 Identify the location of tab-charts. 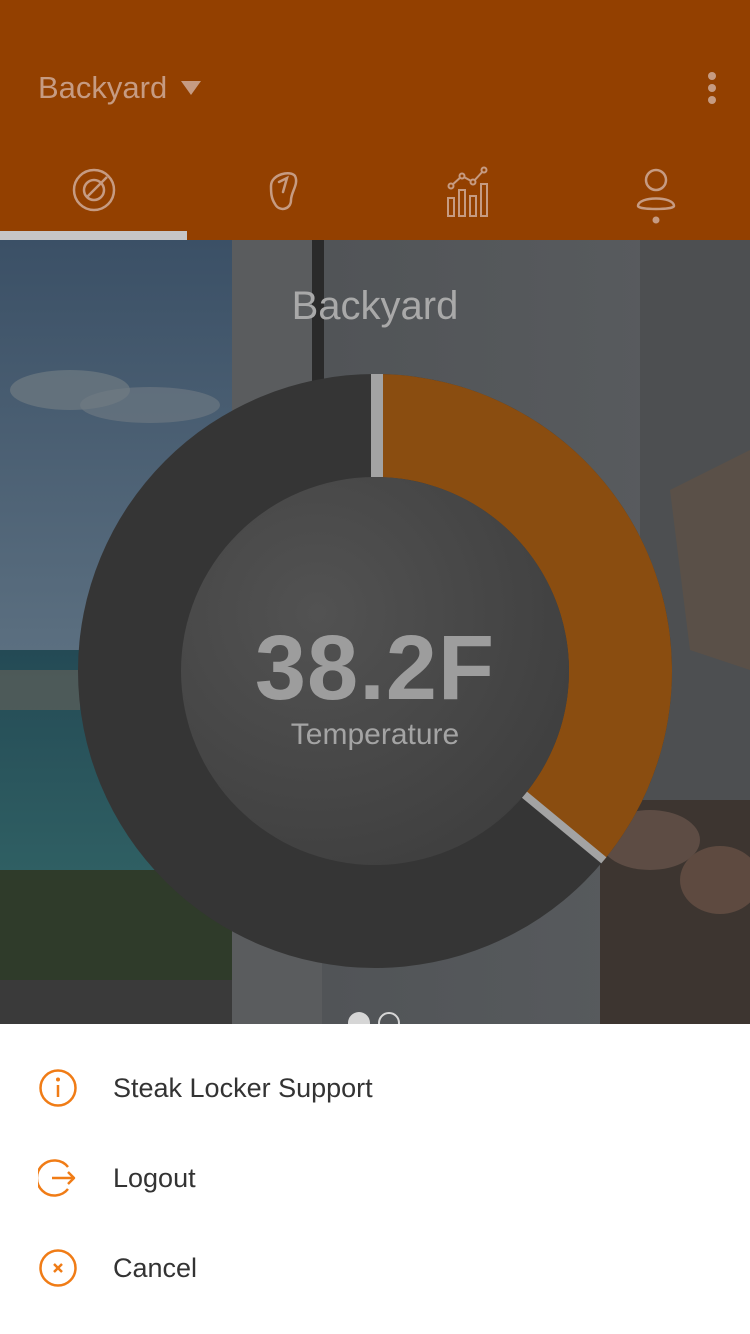
(469, 195).